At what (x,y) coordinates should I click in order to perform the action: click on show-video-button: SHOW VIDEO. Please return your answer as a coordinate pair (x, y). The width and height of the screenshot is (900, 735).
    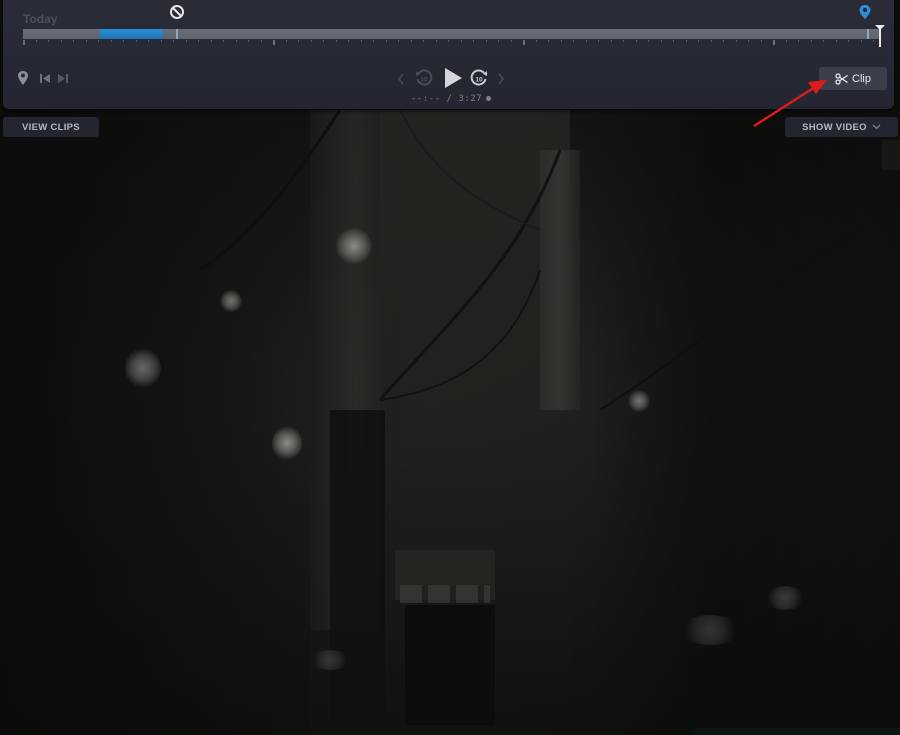
    Looking at the image, I should click on (841, 127).